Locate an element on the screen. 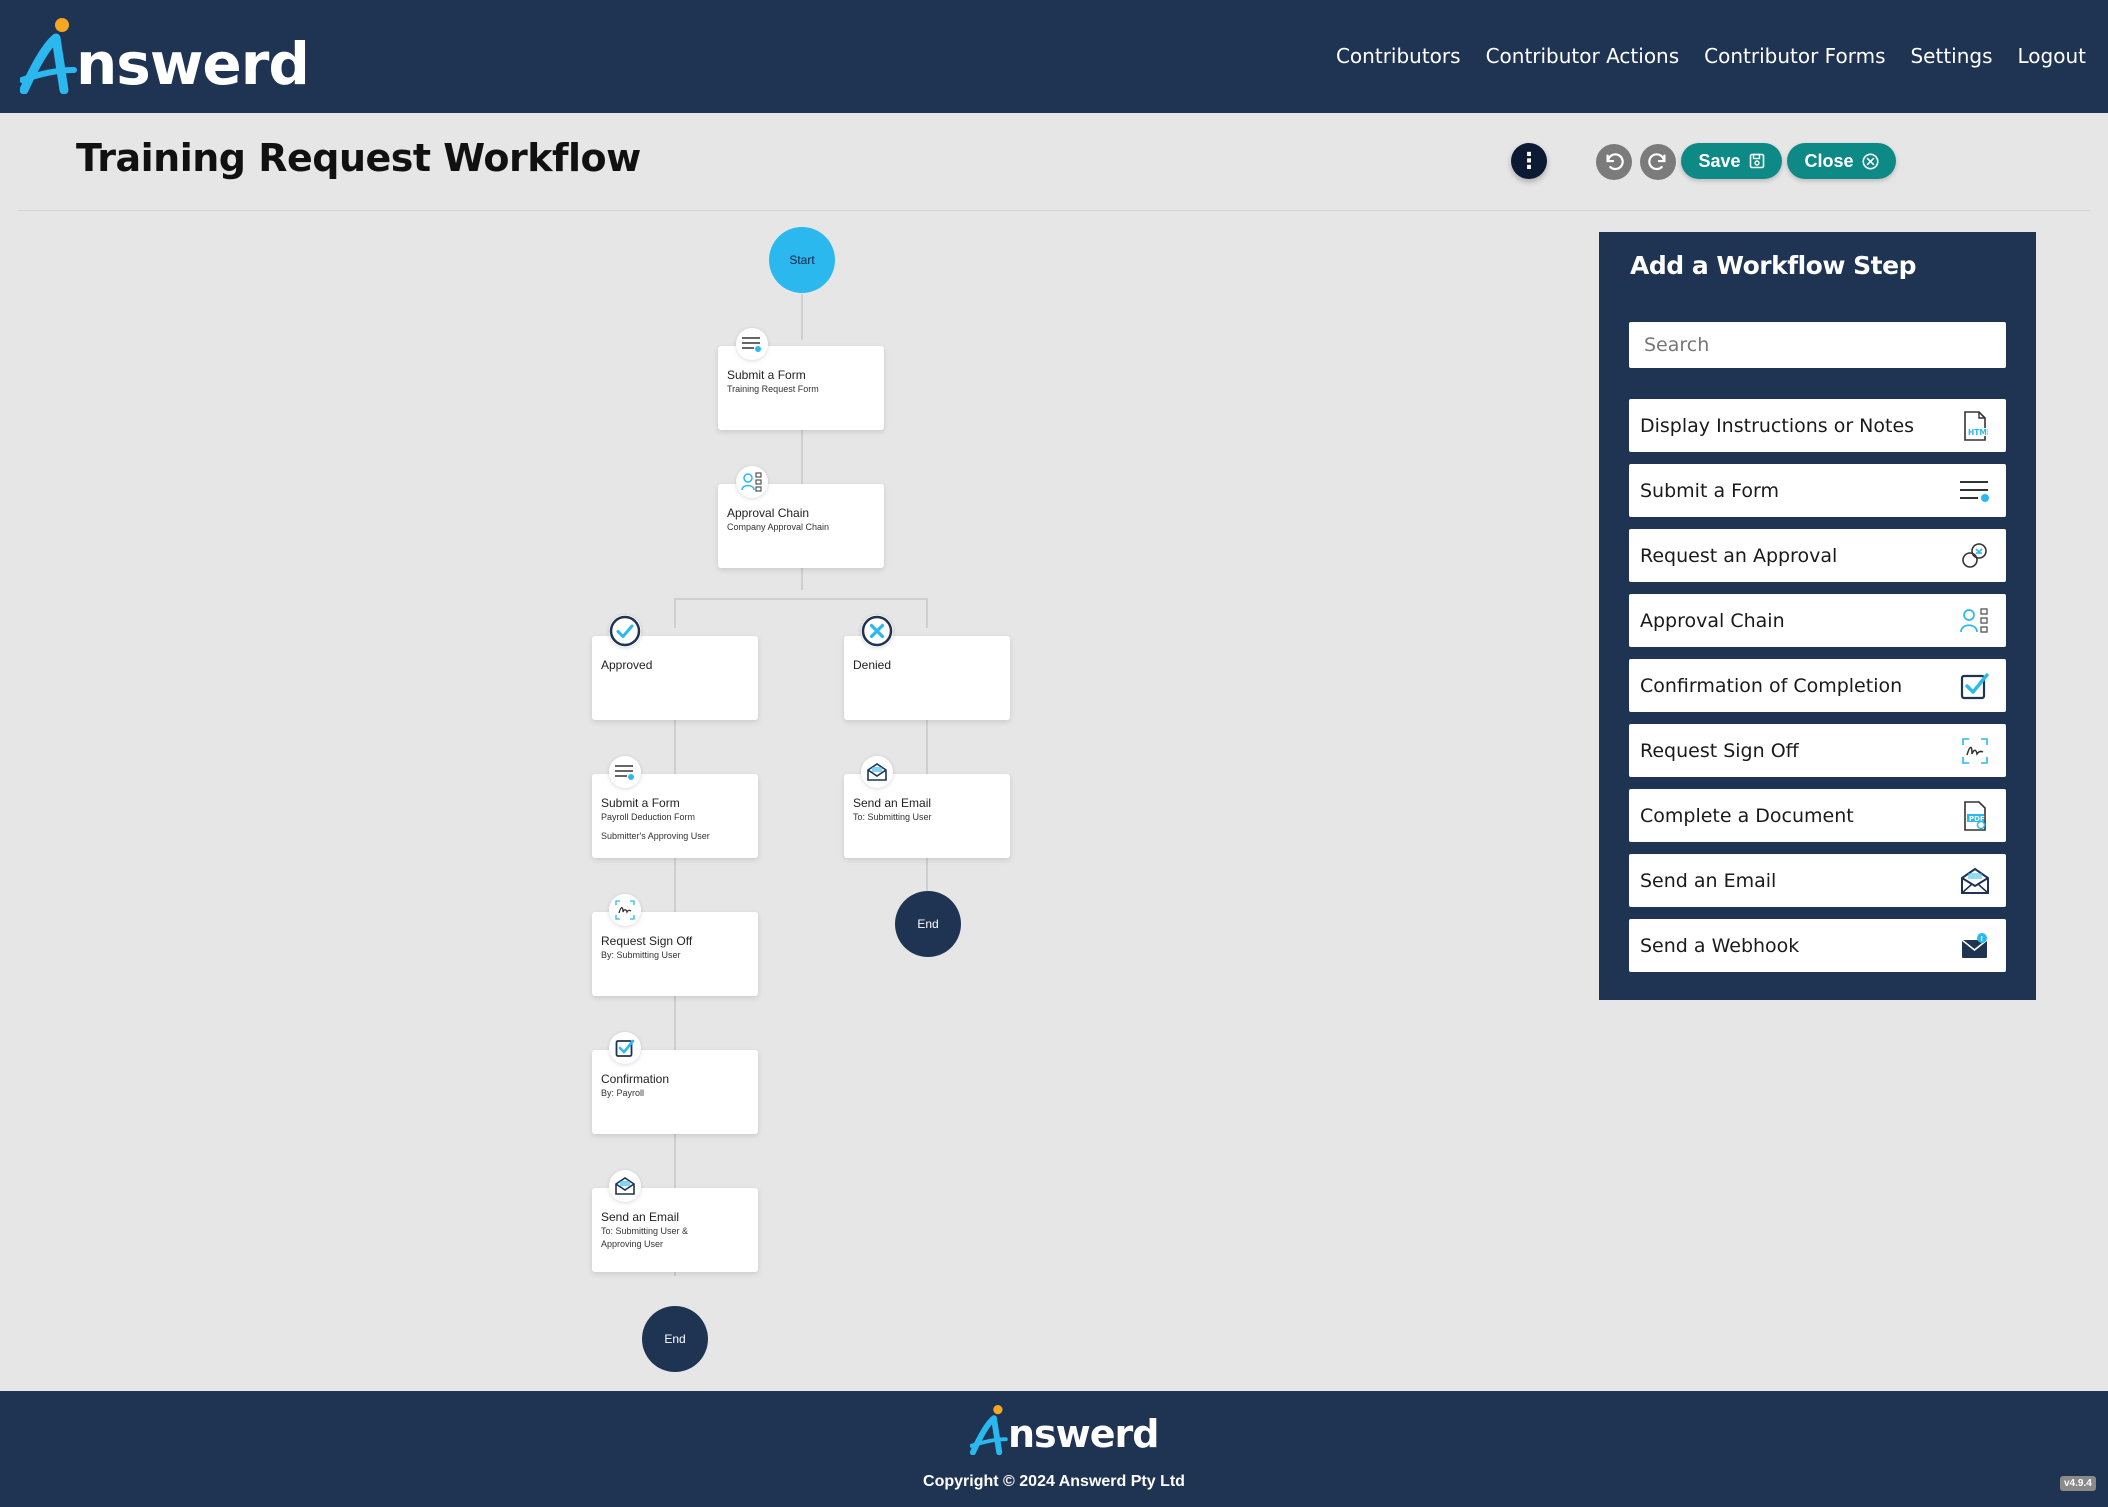  html-doc-icon: HTML is located at coordinates (1975, 426).